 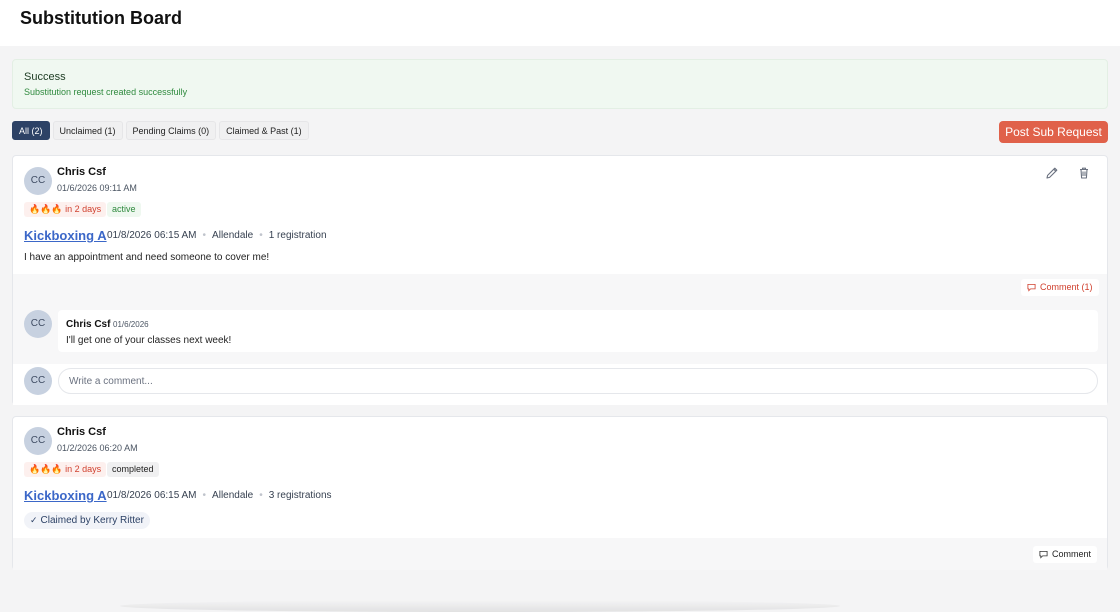 What do you see at coordinates (1066, 287) in the screenshot?
I see `comment-button-label: Comment (1)` at bounding box center [1066, 287].